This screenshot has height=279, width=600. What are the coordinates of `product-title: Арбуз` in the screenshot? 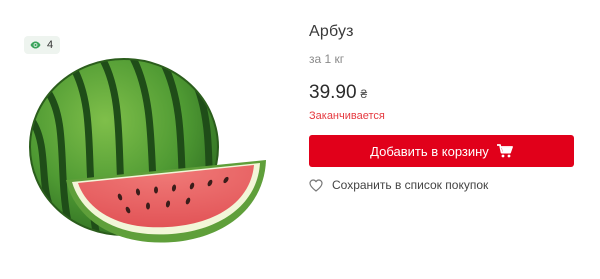 It's located at (331, 31).